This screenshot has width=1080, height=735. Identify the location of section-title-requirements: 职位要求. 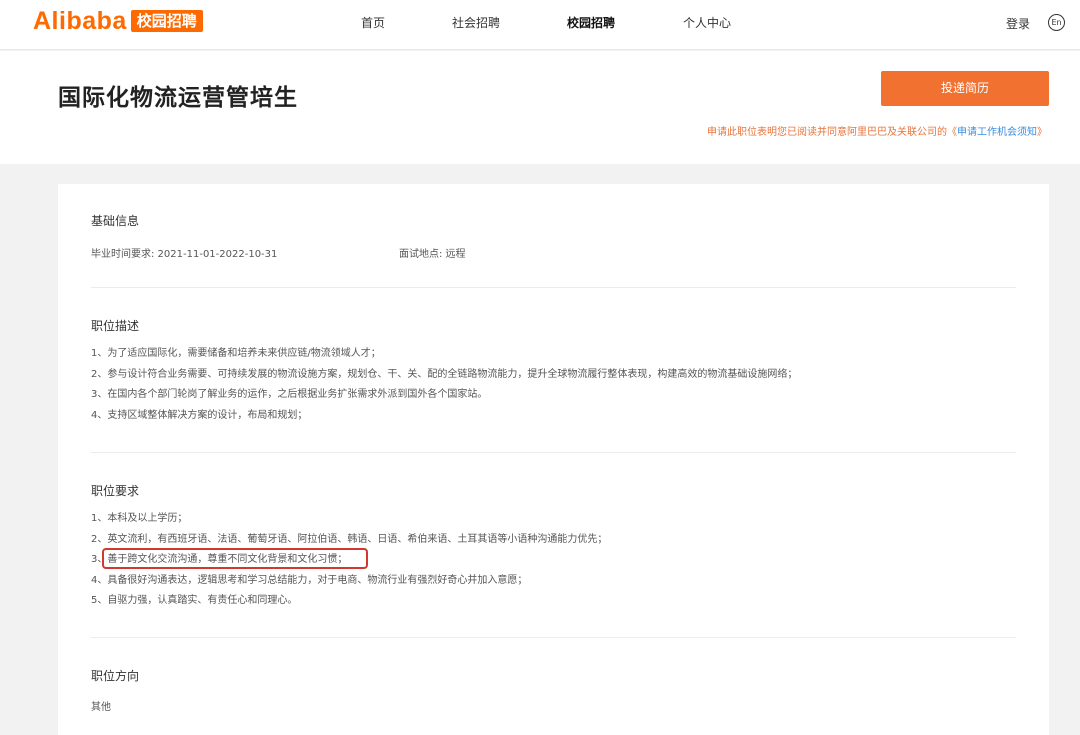
(115, 491).